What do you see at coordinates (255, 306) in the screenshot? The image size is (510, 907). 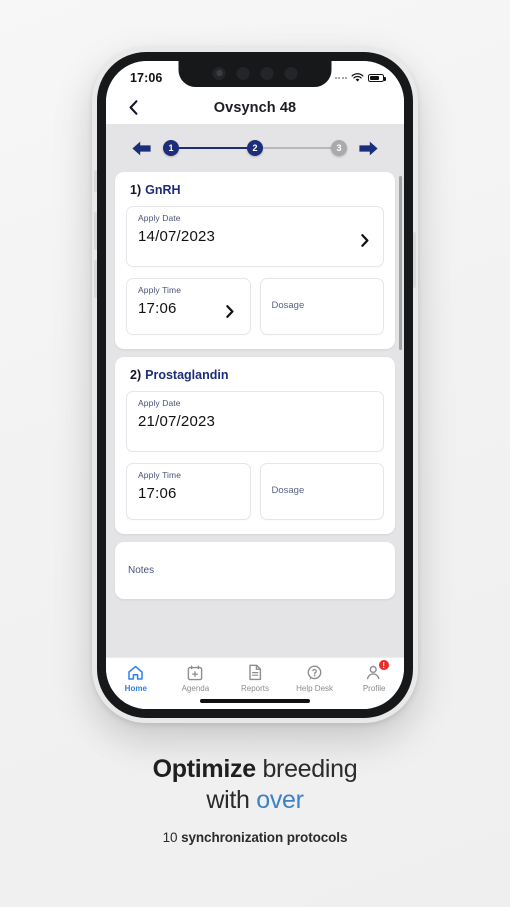 I see `time-dosage-row-1: Apply Time 17:06 Dosage` at bounding box center [255, 306].